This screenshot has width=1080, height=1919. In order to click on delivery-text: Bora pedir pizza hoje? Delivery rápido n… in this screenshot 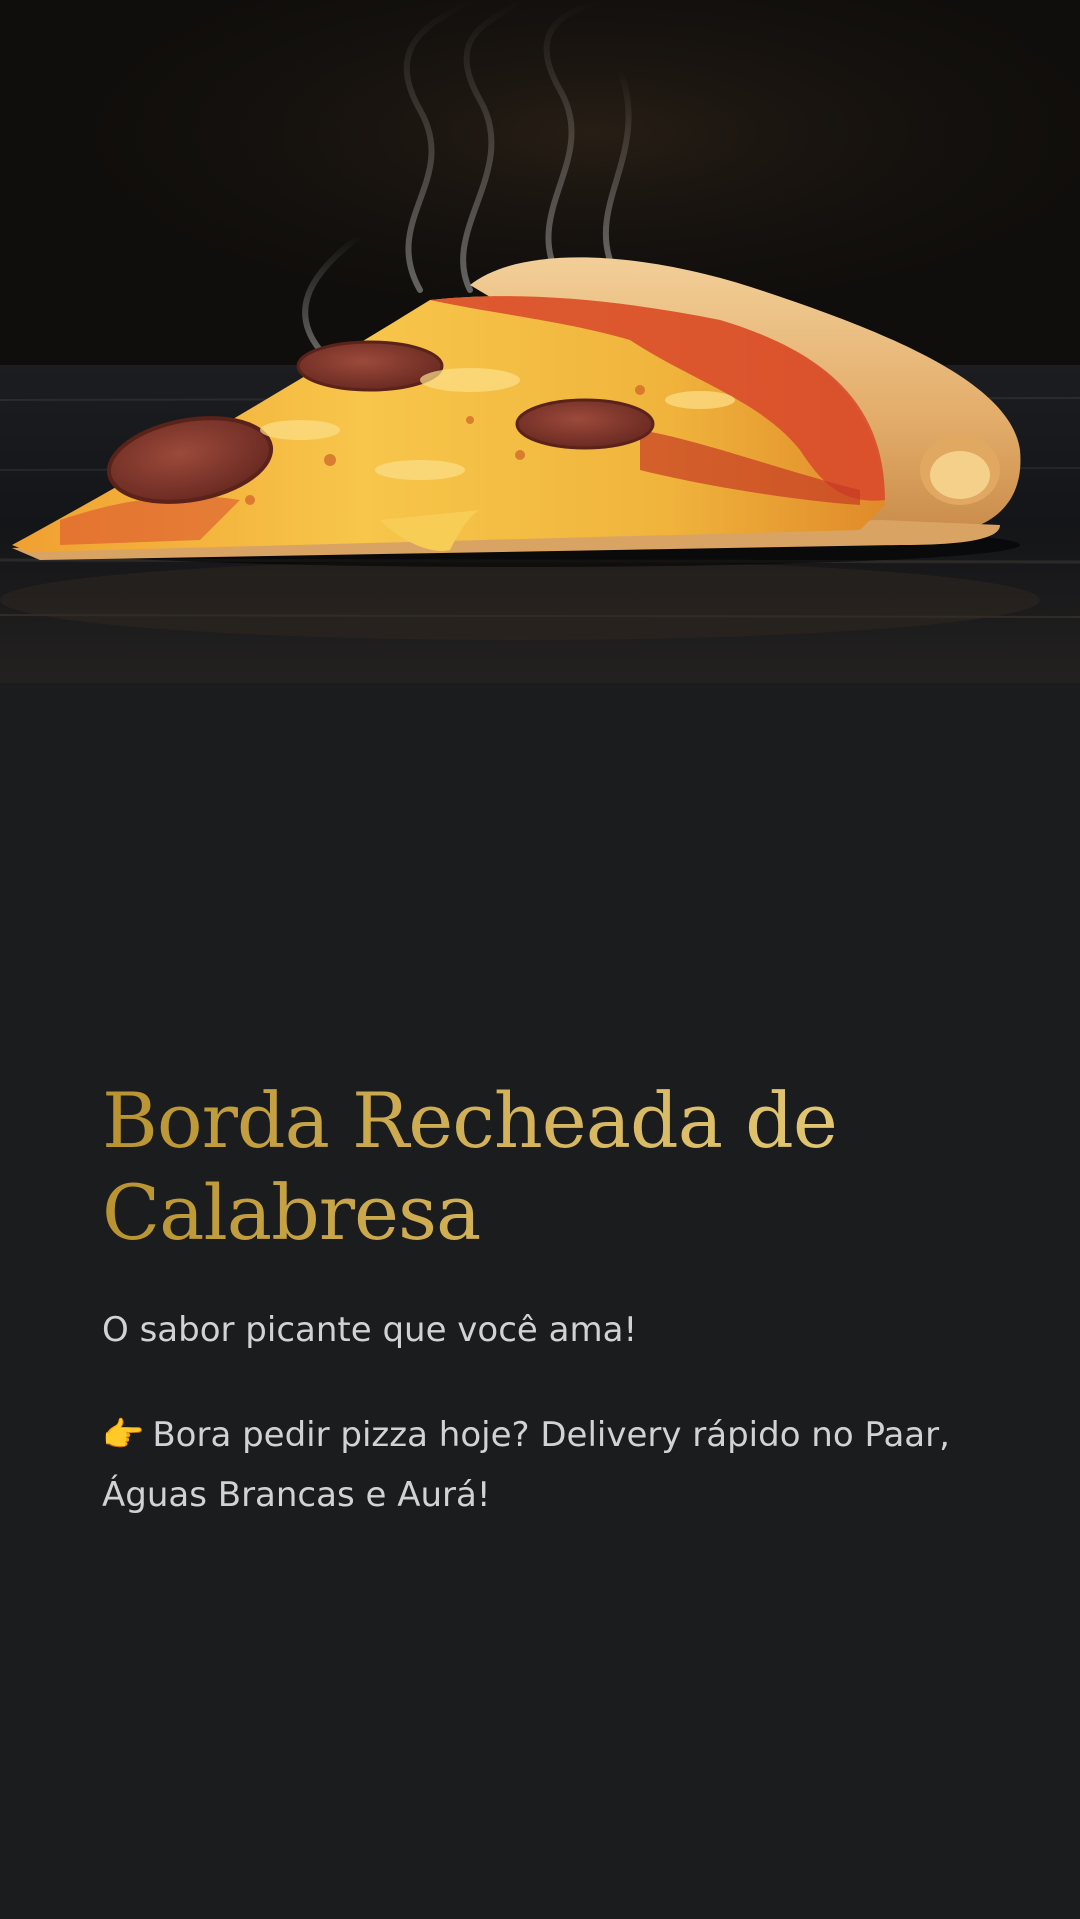, I will do `click(526, 1465)`.